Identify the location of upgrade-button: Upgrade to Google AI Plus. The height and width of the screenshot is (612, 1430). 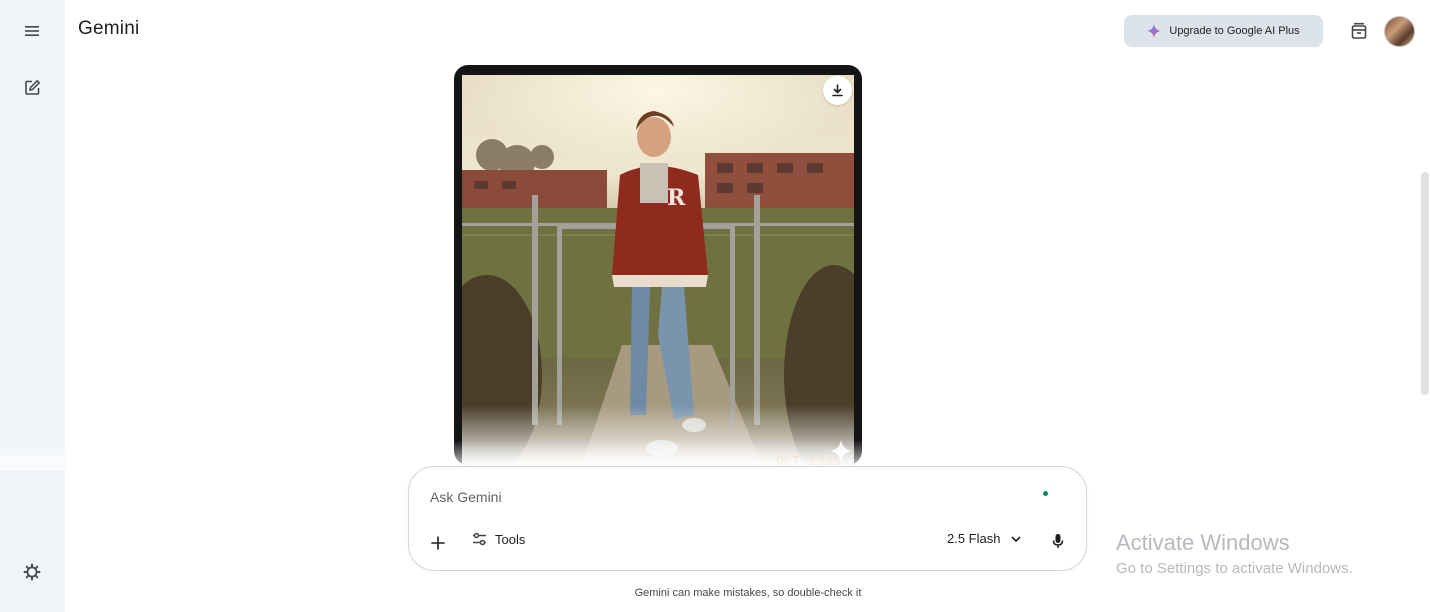
(1223, 31).